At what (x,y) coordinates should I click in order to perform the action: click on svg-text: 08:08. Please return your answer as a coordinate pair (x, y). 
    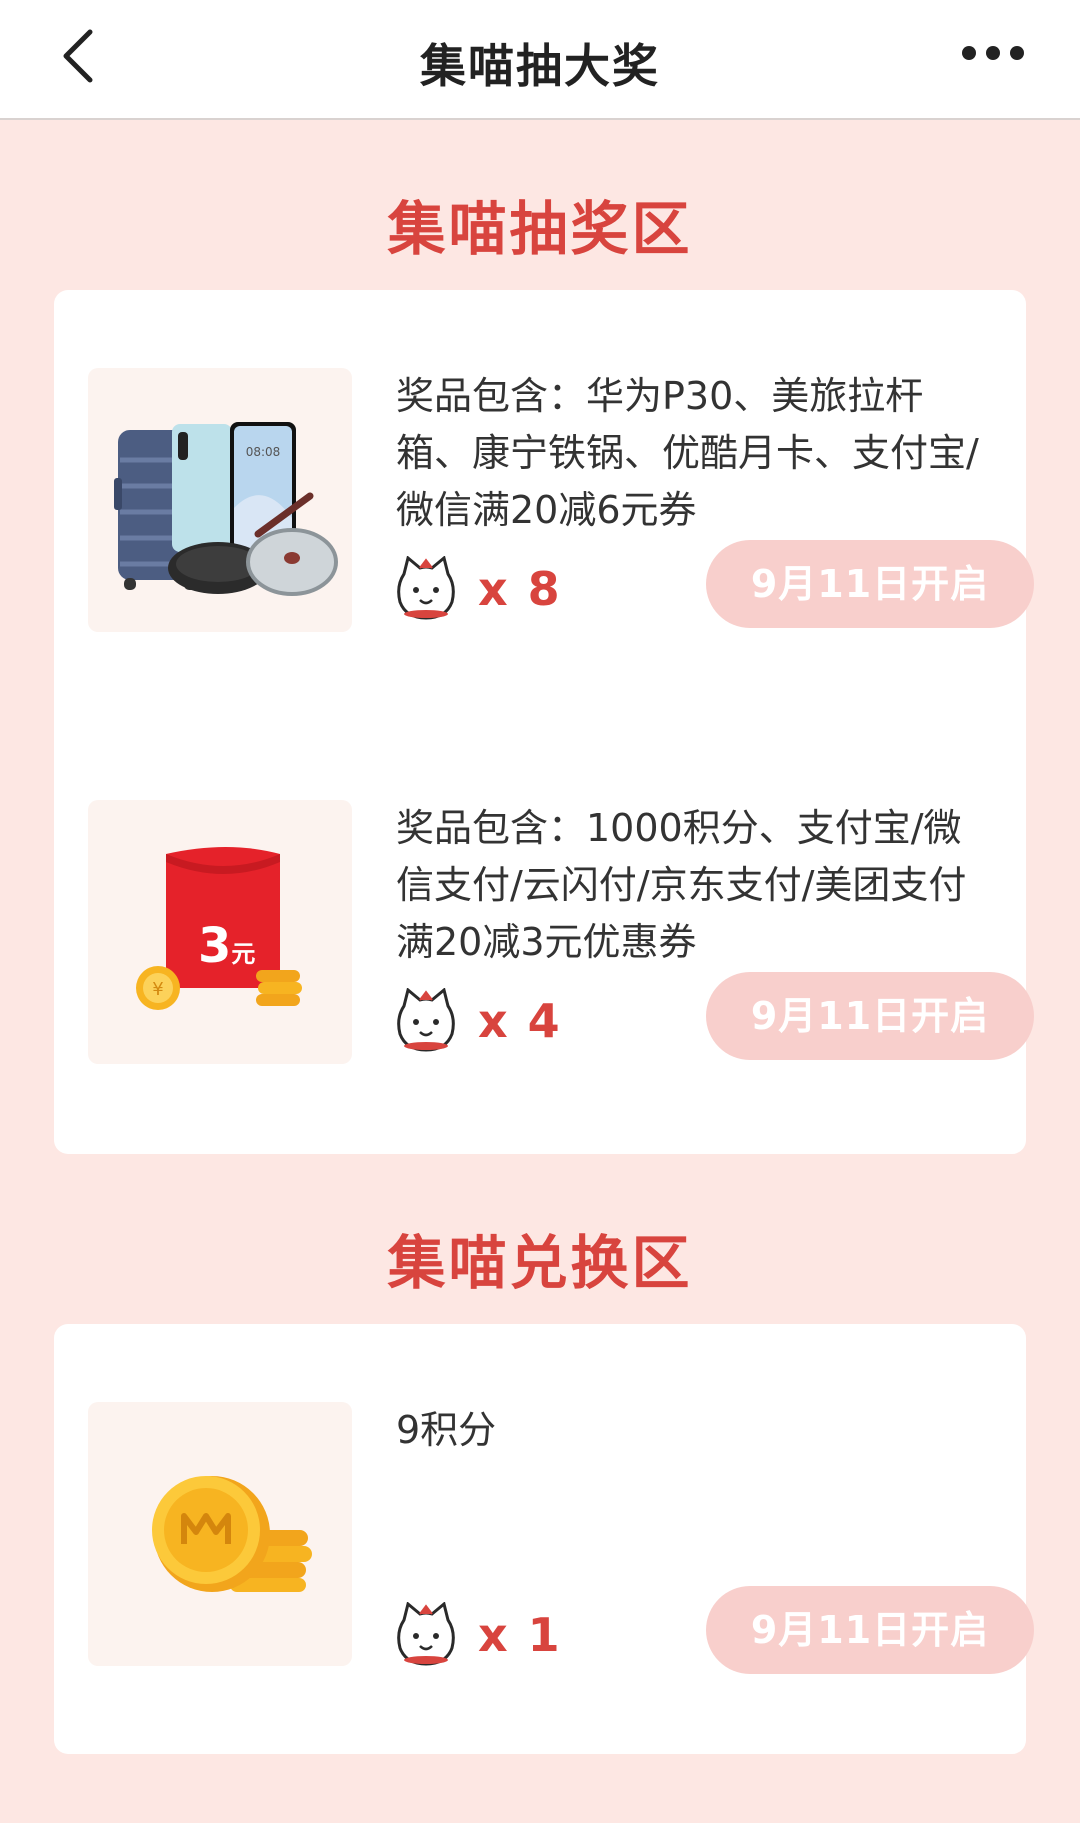
    Looking at the image, I should click on (263, 452).